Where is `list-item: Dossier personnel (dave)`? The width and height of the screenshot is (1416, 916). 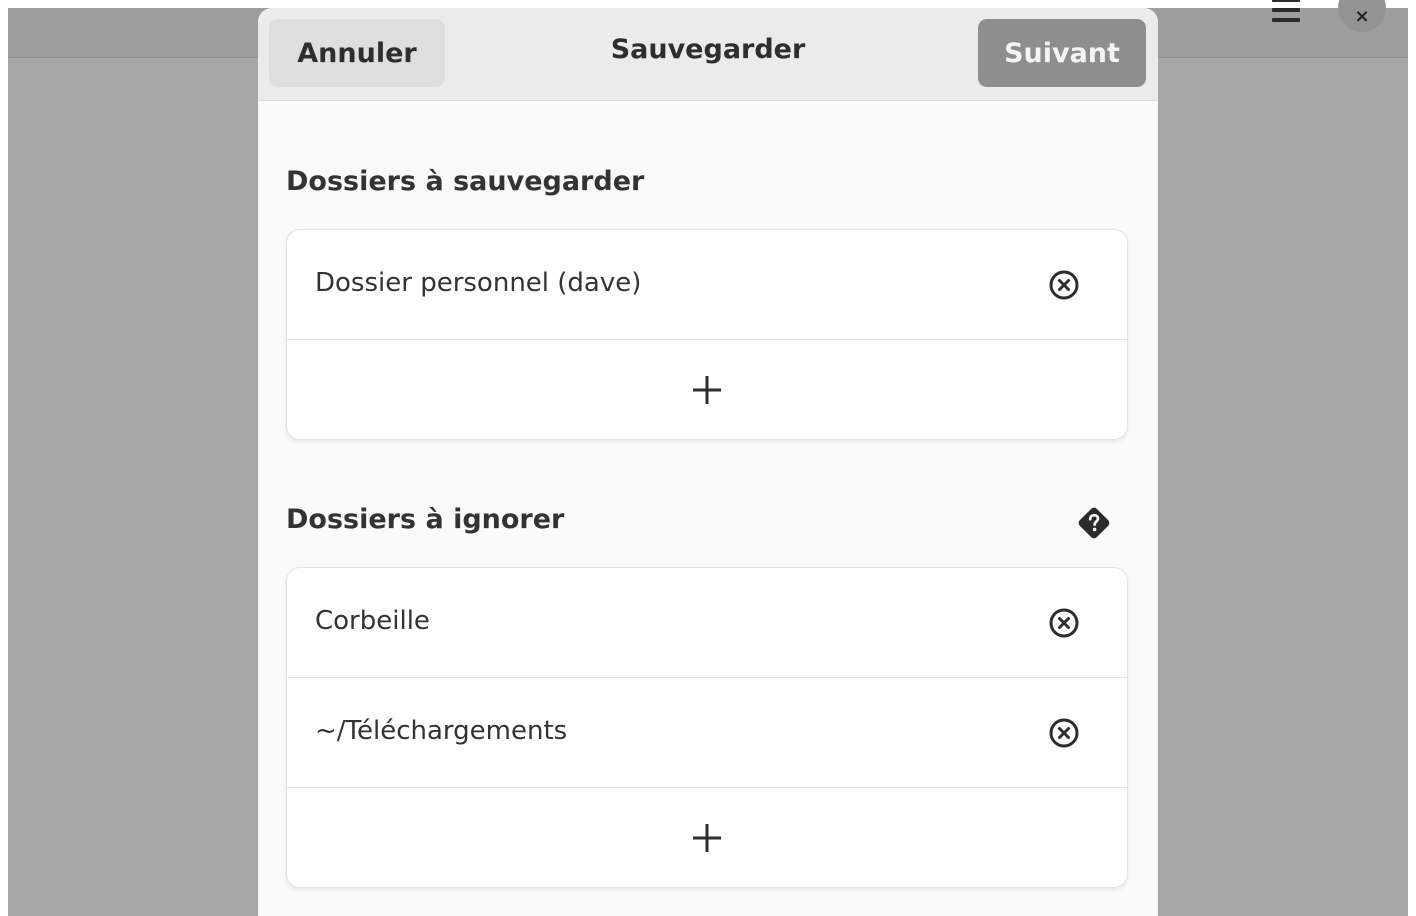
list-item: Dossier personnel (dave) is located at coordinates (707, 285).